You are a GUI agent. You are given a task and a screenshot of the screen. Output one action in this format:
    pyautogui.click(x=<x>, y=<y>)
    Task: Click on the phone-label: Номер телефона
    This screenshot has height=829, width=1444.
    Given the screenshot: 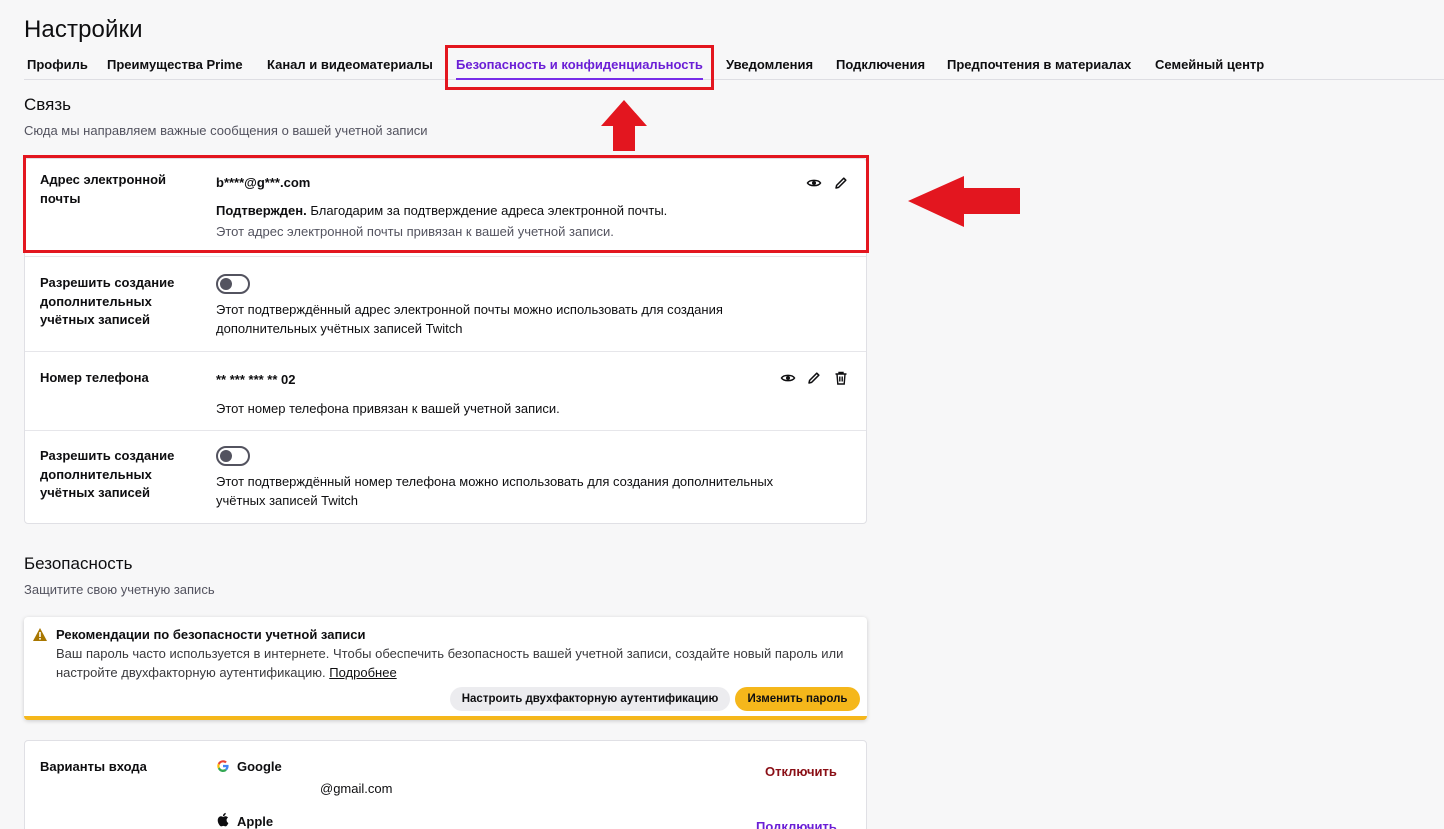 What is the action you would take?
    pyautogui.click(x=94, y=377)
    